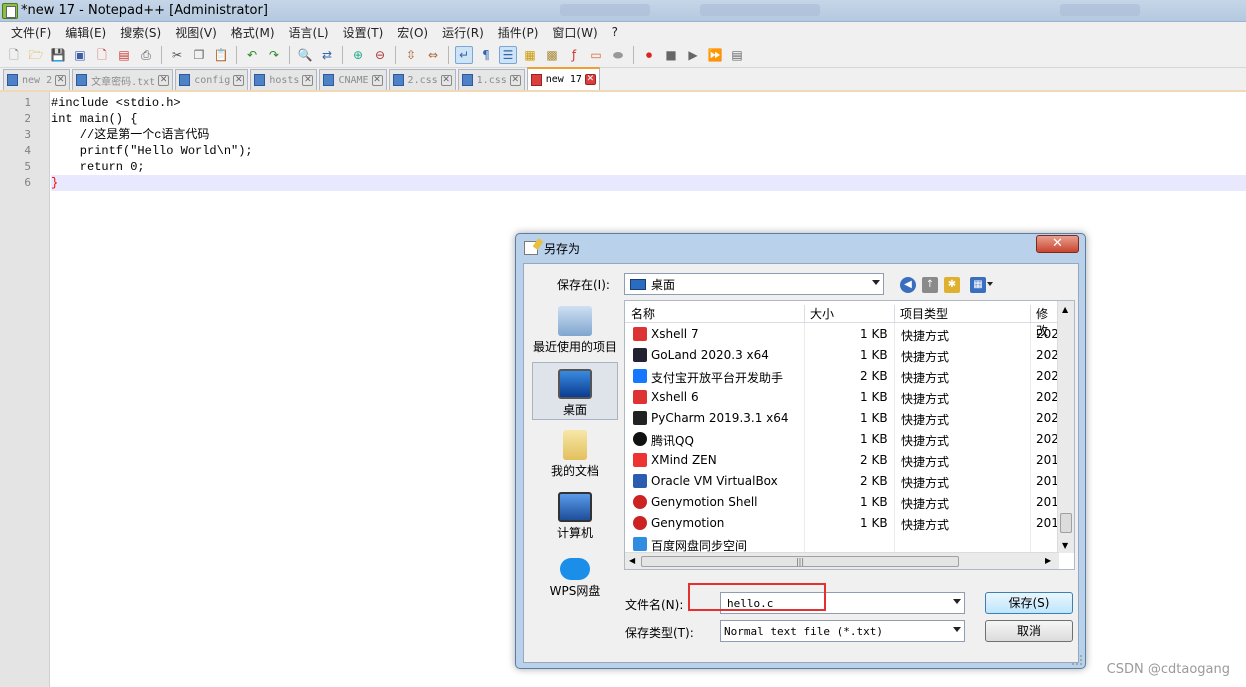  Describe the element at coordinates (491, 79) in the screenshot. I see `tab-1-css: 1.css ✕` at that location.